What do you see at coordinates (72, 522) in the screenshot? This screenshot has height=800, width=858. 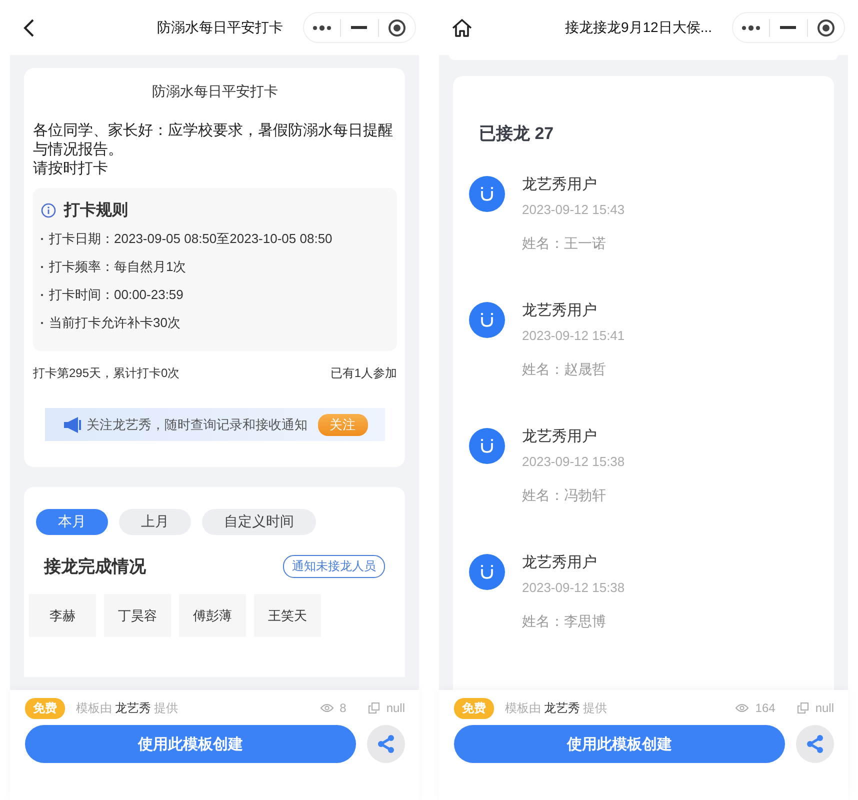 I see `period-tab: 本月` at bounding box center [72, 522].